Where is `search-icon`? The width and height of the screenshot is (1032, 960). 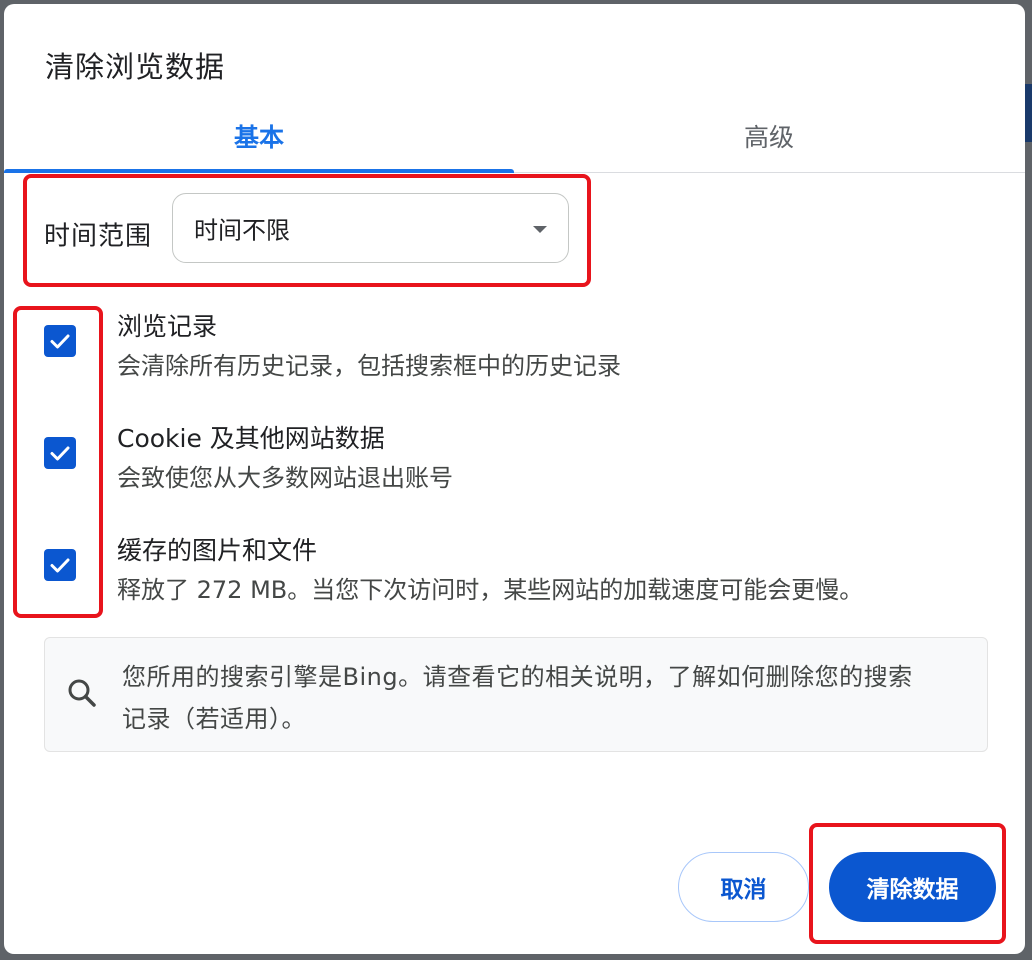
search-icon is located at coordinates (82, 695).